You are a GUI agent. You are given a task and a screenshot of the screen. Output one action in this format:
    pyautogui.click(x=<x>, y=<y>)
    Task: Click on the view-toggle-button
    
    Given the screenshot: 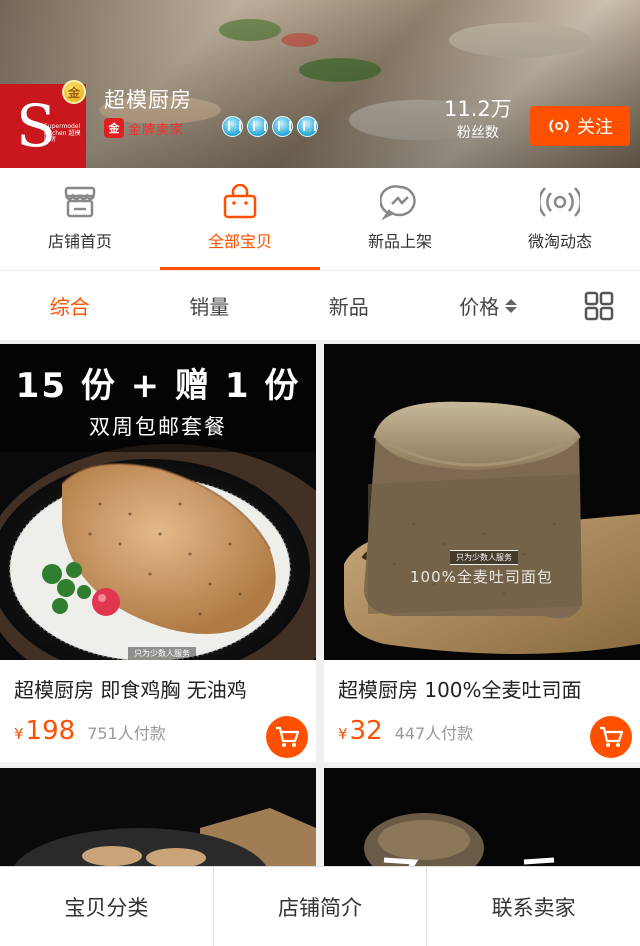 What is the action you would take?
    pyautogui.click(x=599, y=306)
    